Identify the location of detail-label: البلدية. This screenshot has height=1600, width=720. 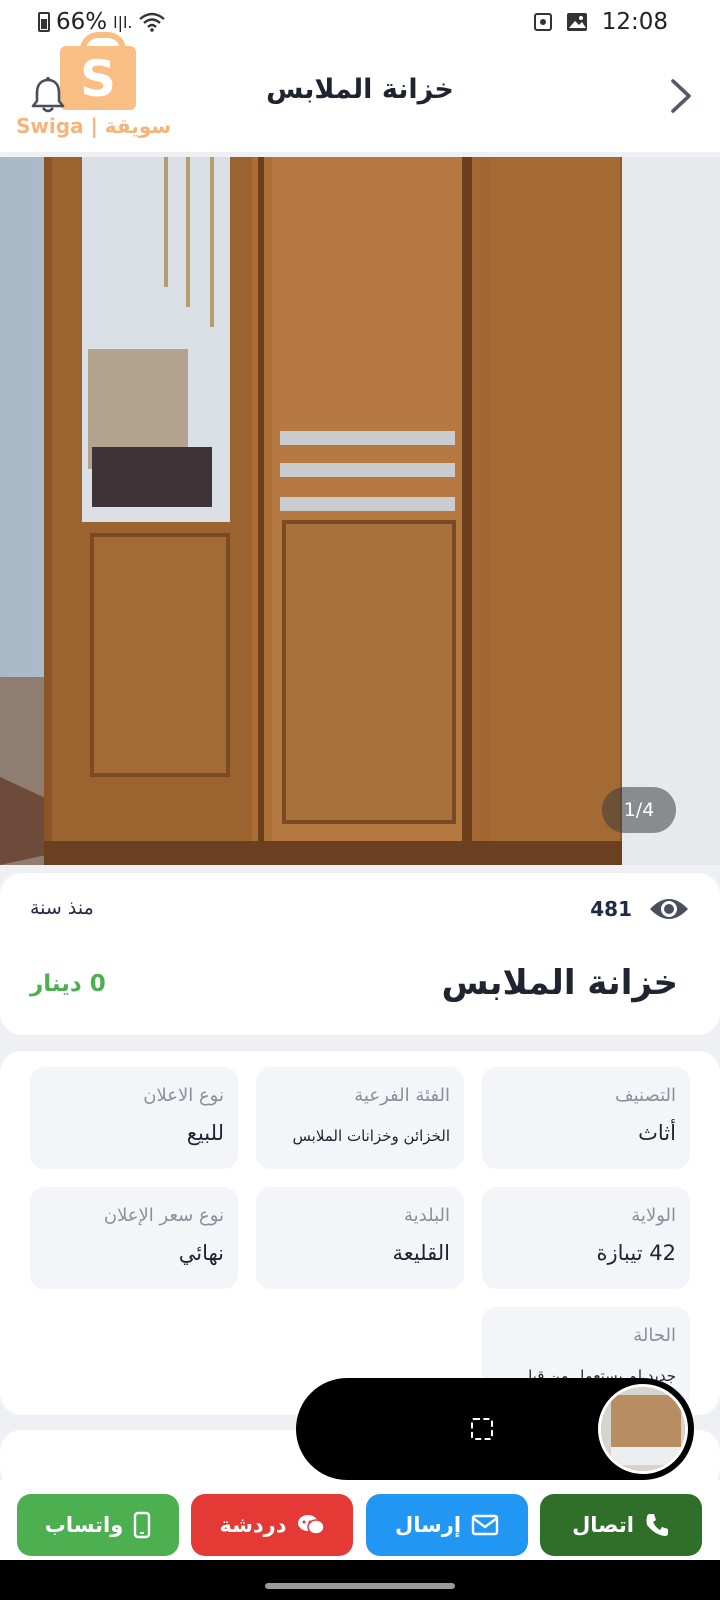
(427, 1215).